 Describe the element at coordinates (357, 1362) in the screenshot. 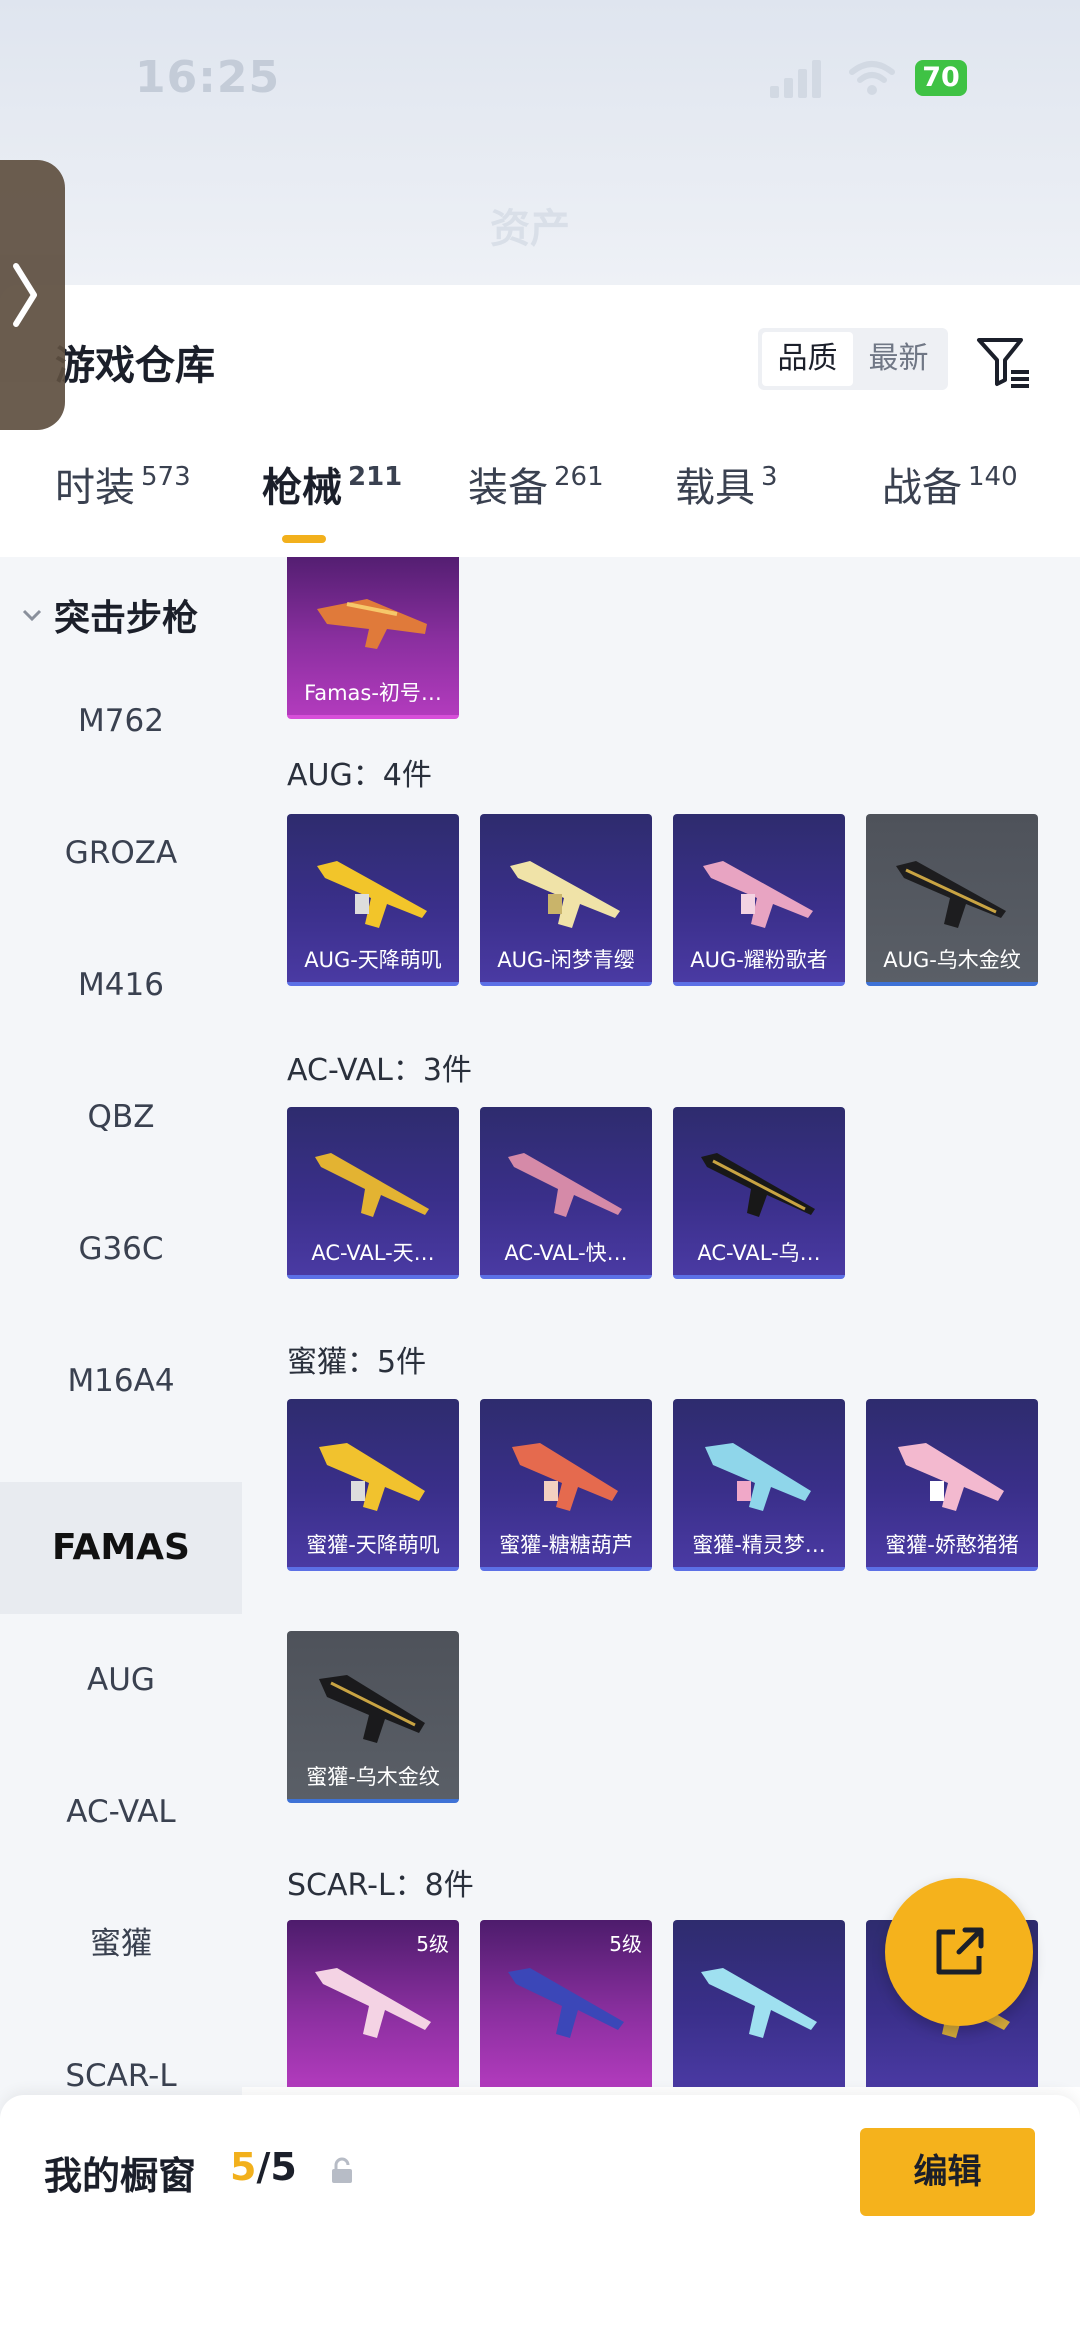

I see `group-label-honey-badger: 蜜獾：5件` at that location.